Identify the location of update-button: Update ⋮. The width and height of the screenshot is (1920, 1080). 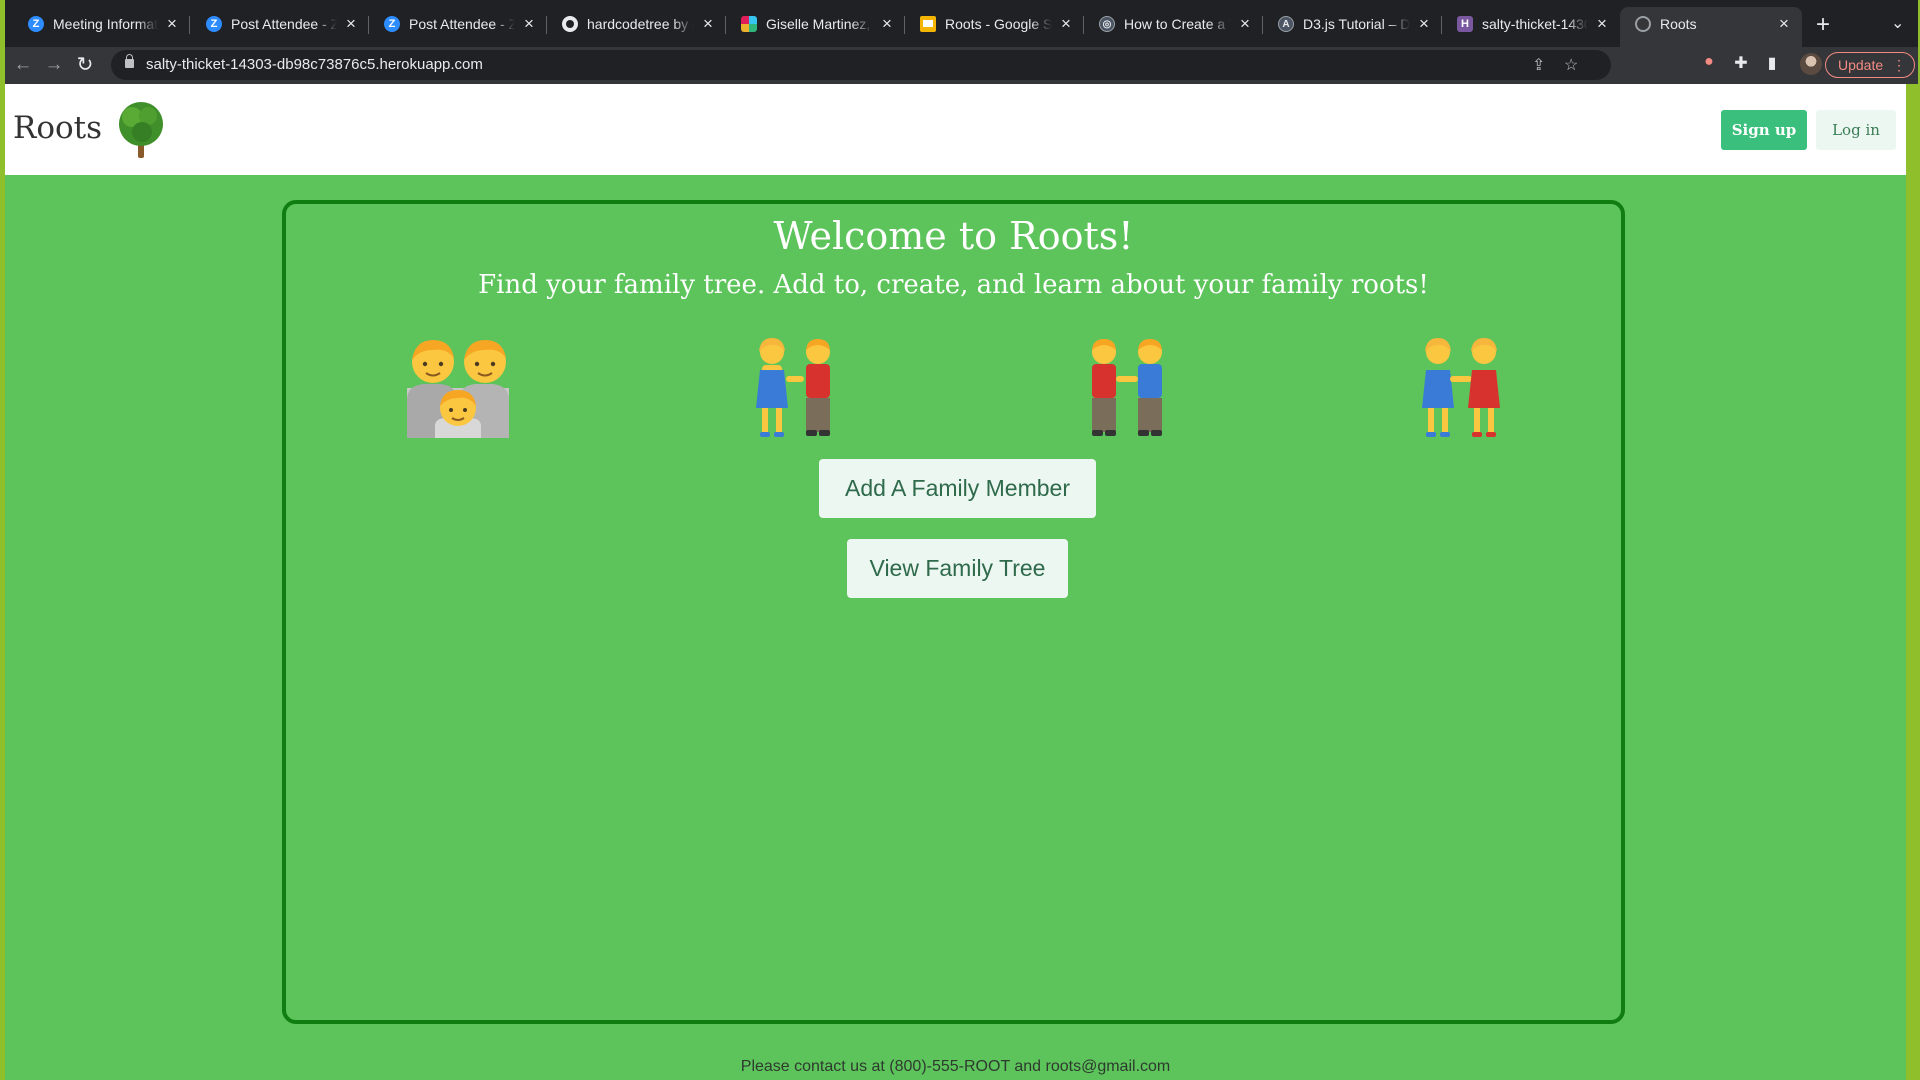
(1870, 65).